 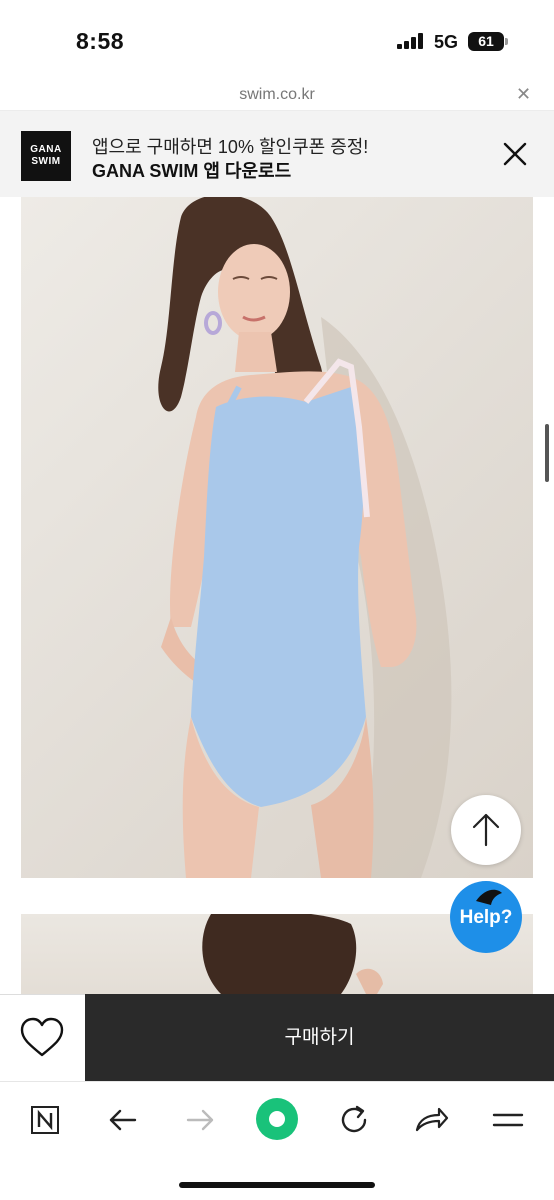 I want to click on status-bar: 8:58 5G 61, so click(x=277, y=40).